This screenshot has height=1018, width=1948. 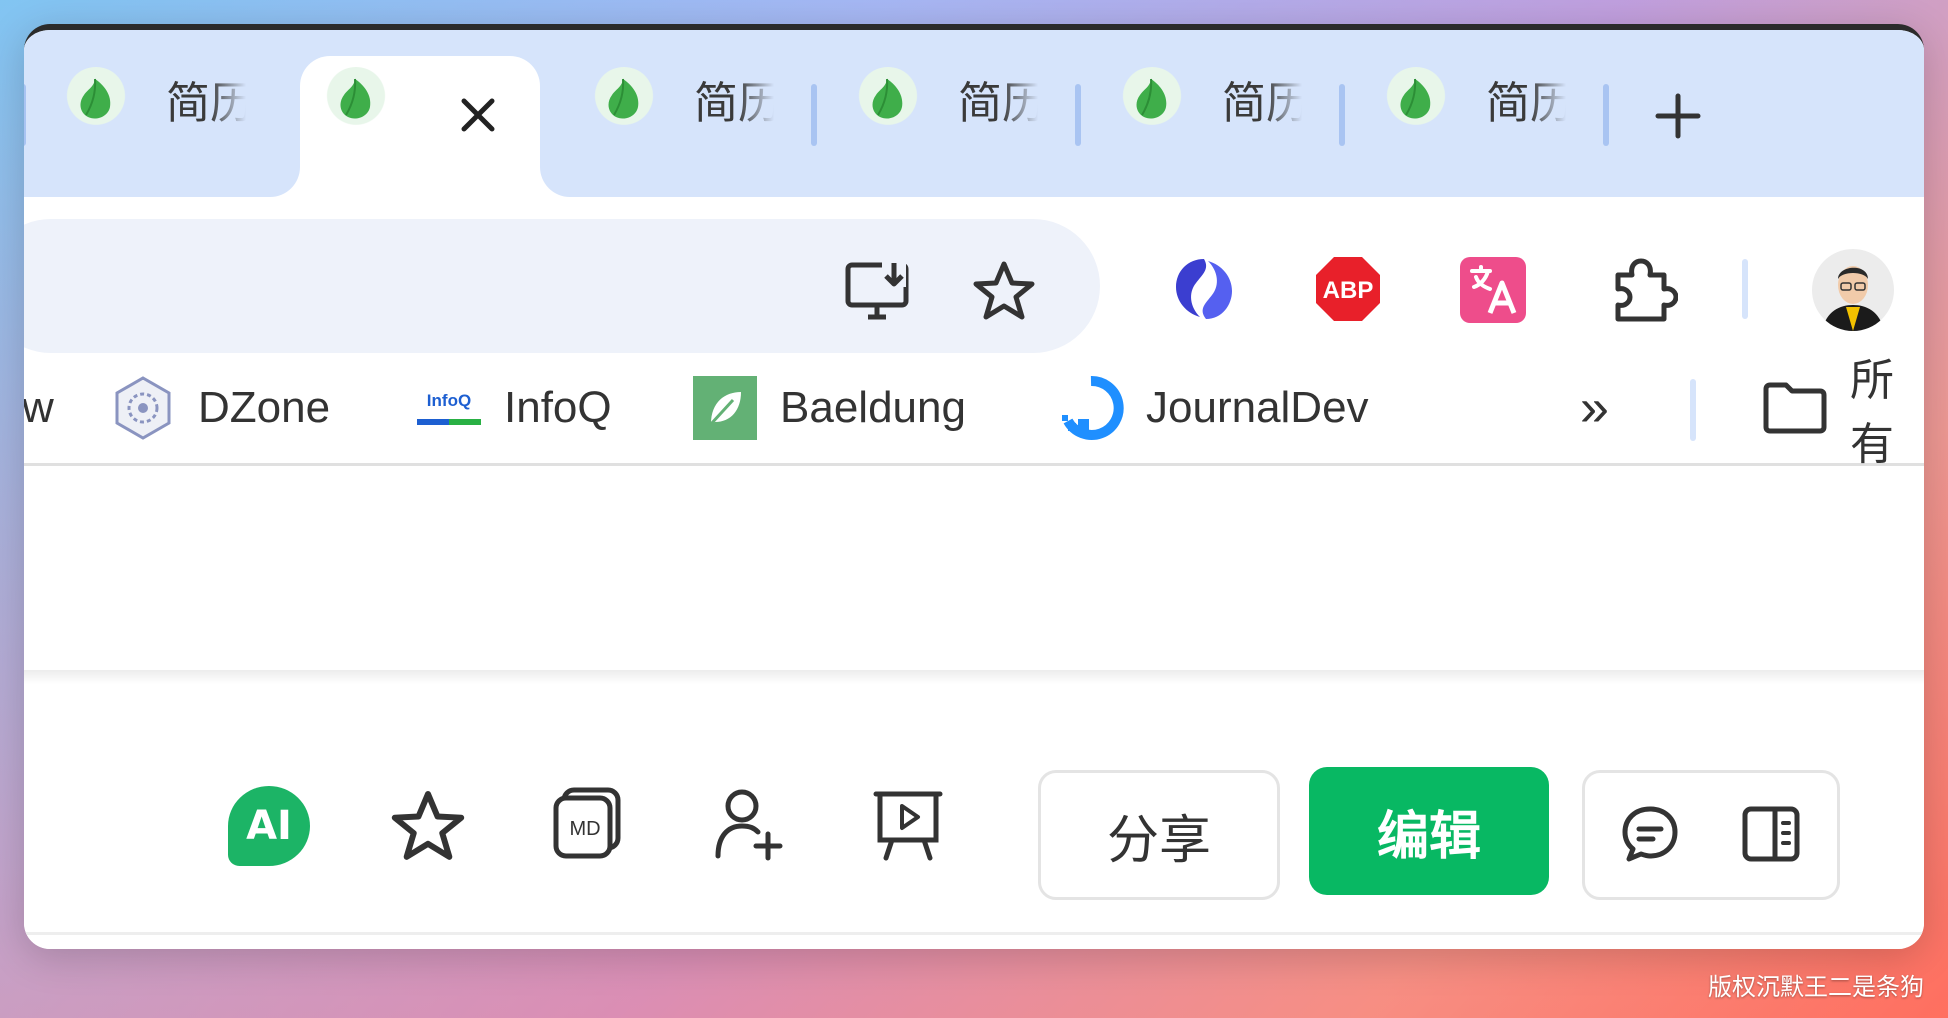 I want to click on chevron-double-right-icon: », so click(x=1594, y=408).